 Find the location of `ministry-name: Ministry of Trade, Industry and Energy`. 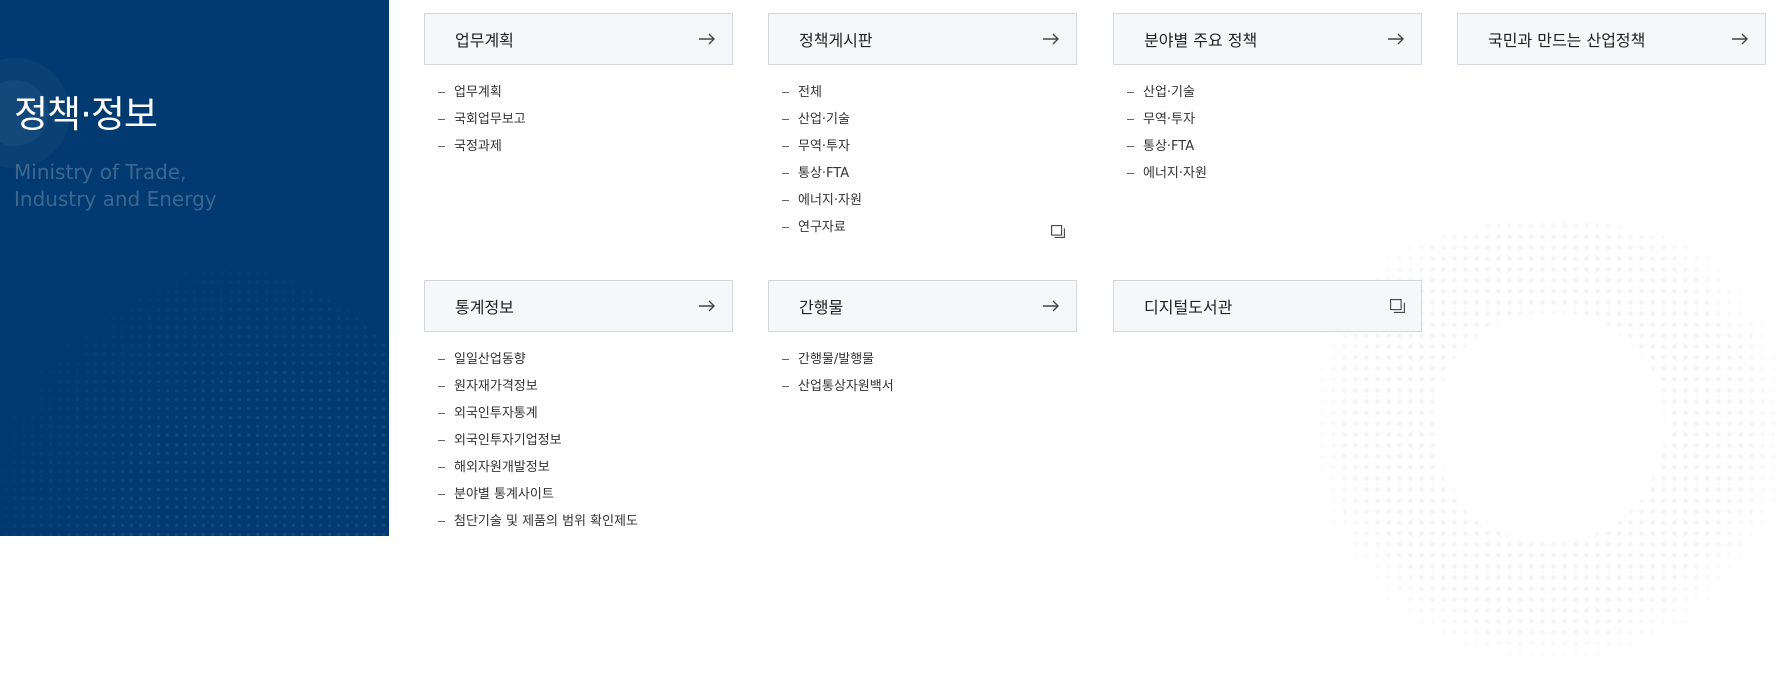

ministry-name: Ministry of Trade, Industry and Energy is located at coordinates (184, 186).